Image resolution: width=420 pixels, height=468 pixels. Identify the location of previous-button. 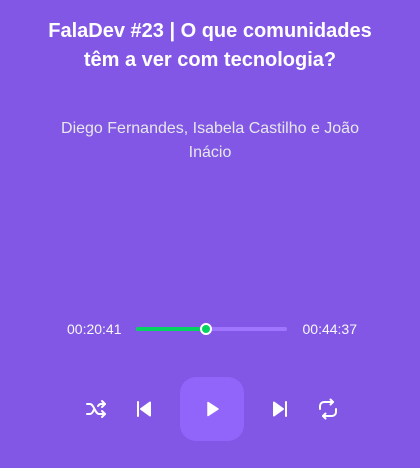
(144, 409).